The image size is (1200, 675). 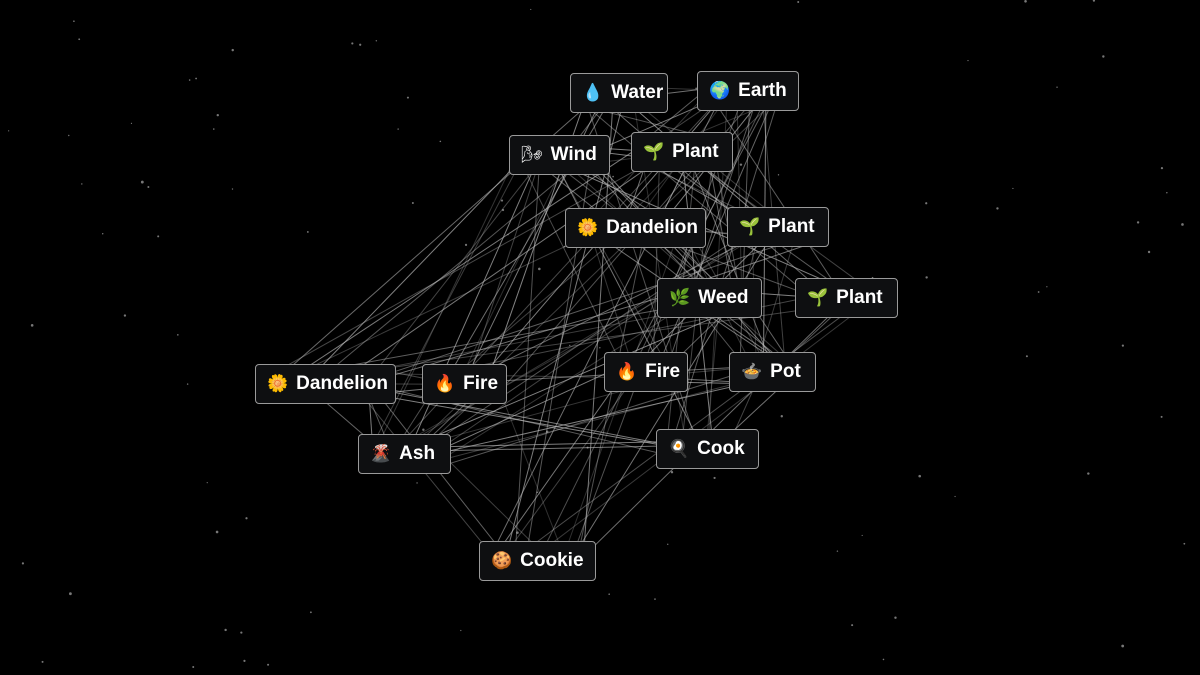 What do you see at coordinates (762, 90) in the screenshot?
I see `element-label: Earth` at bounding box center [762, 90].